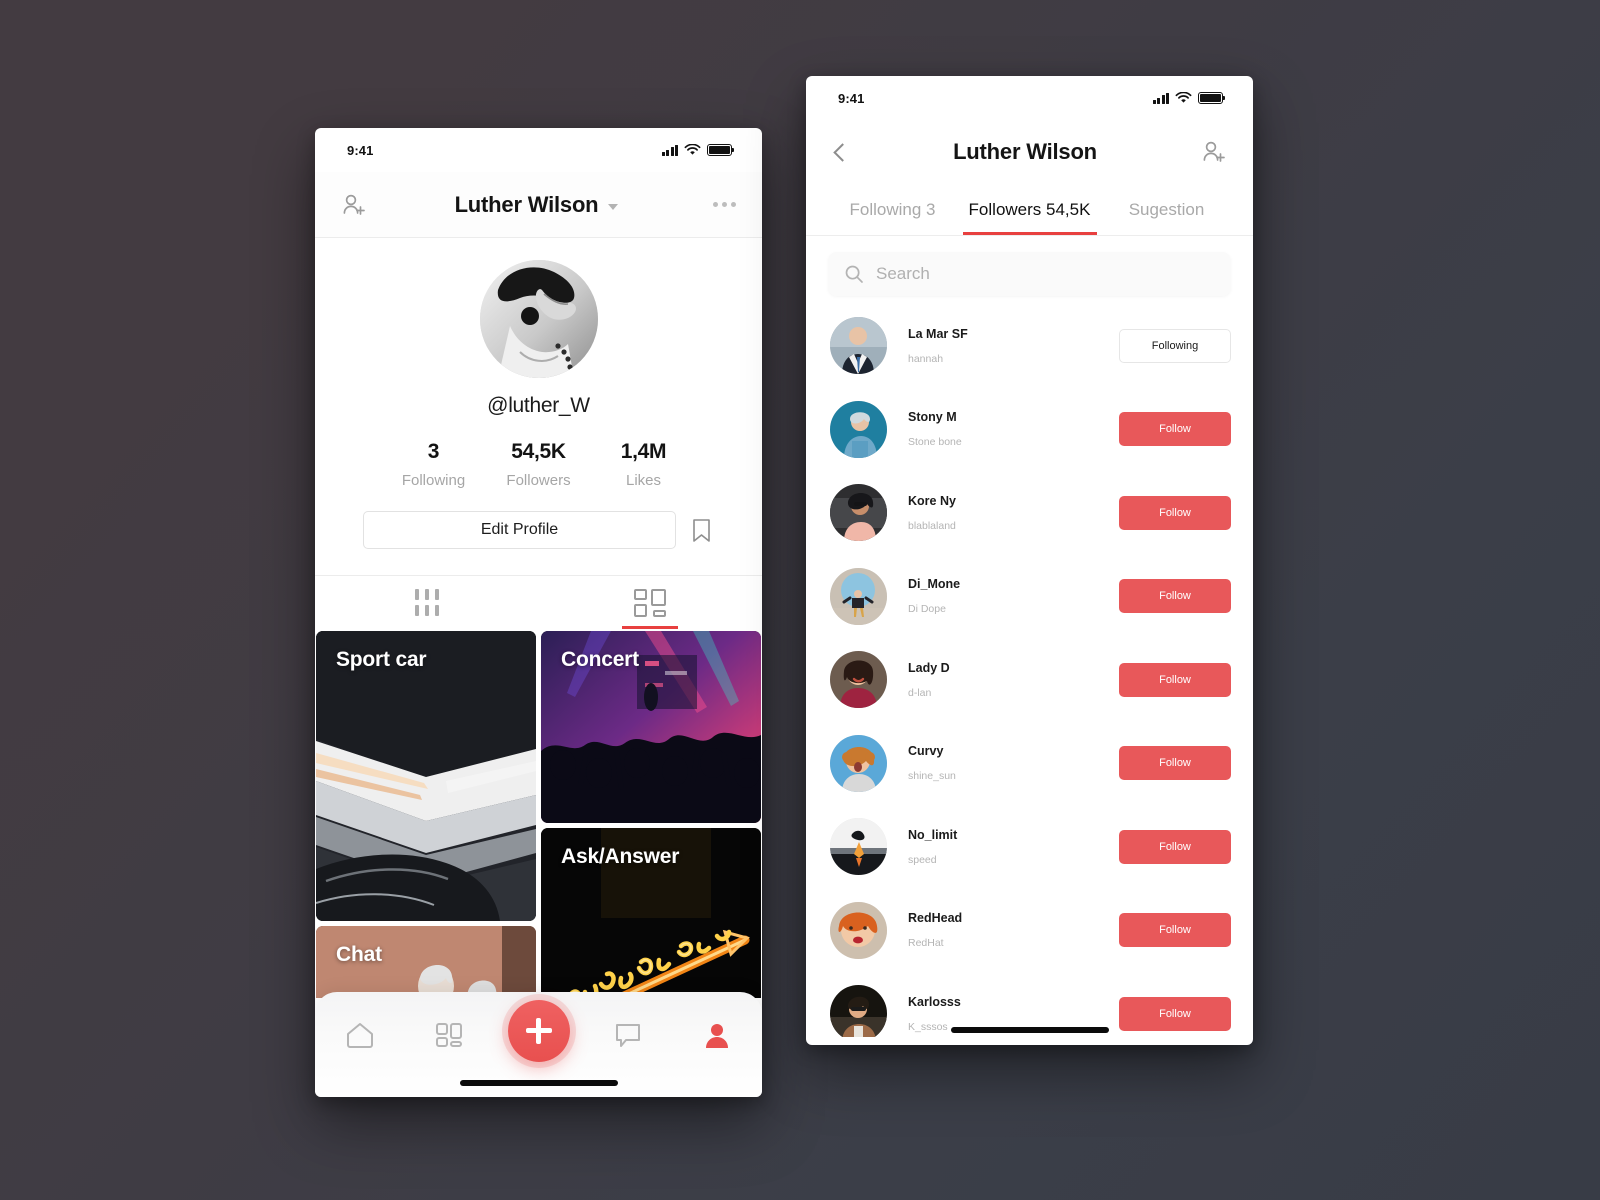  I want to click on comment-icon, so click(627, 1035).